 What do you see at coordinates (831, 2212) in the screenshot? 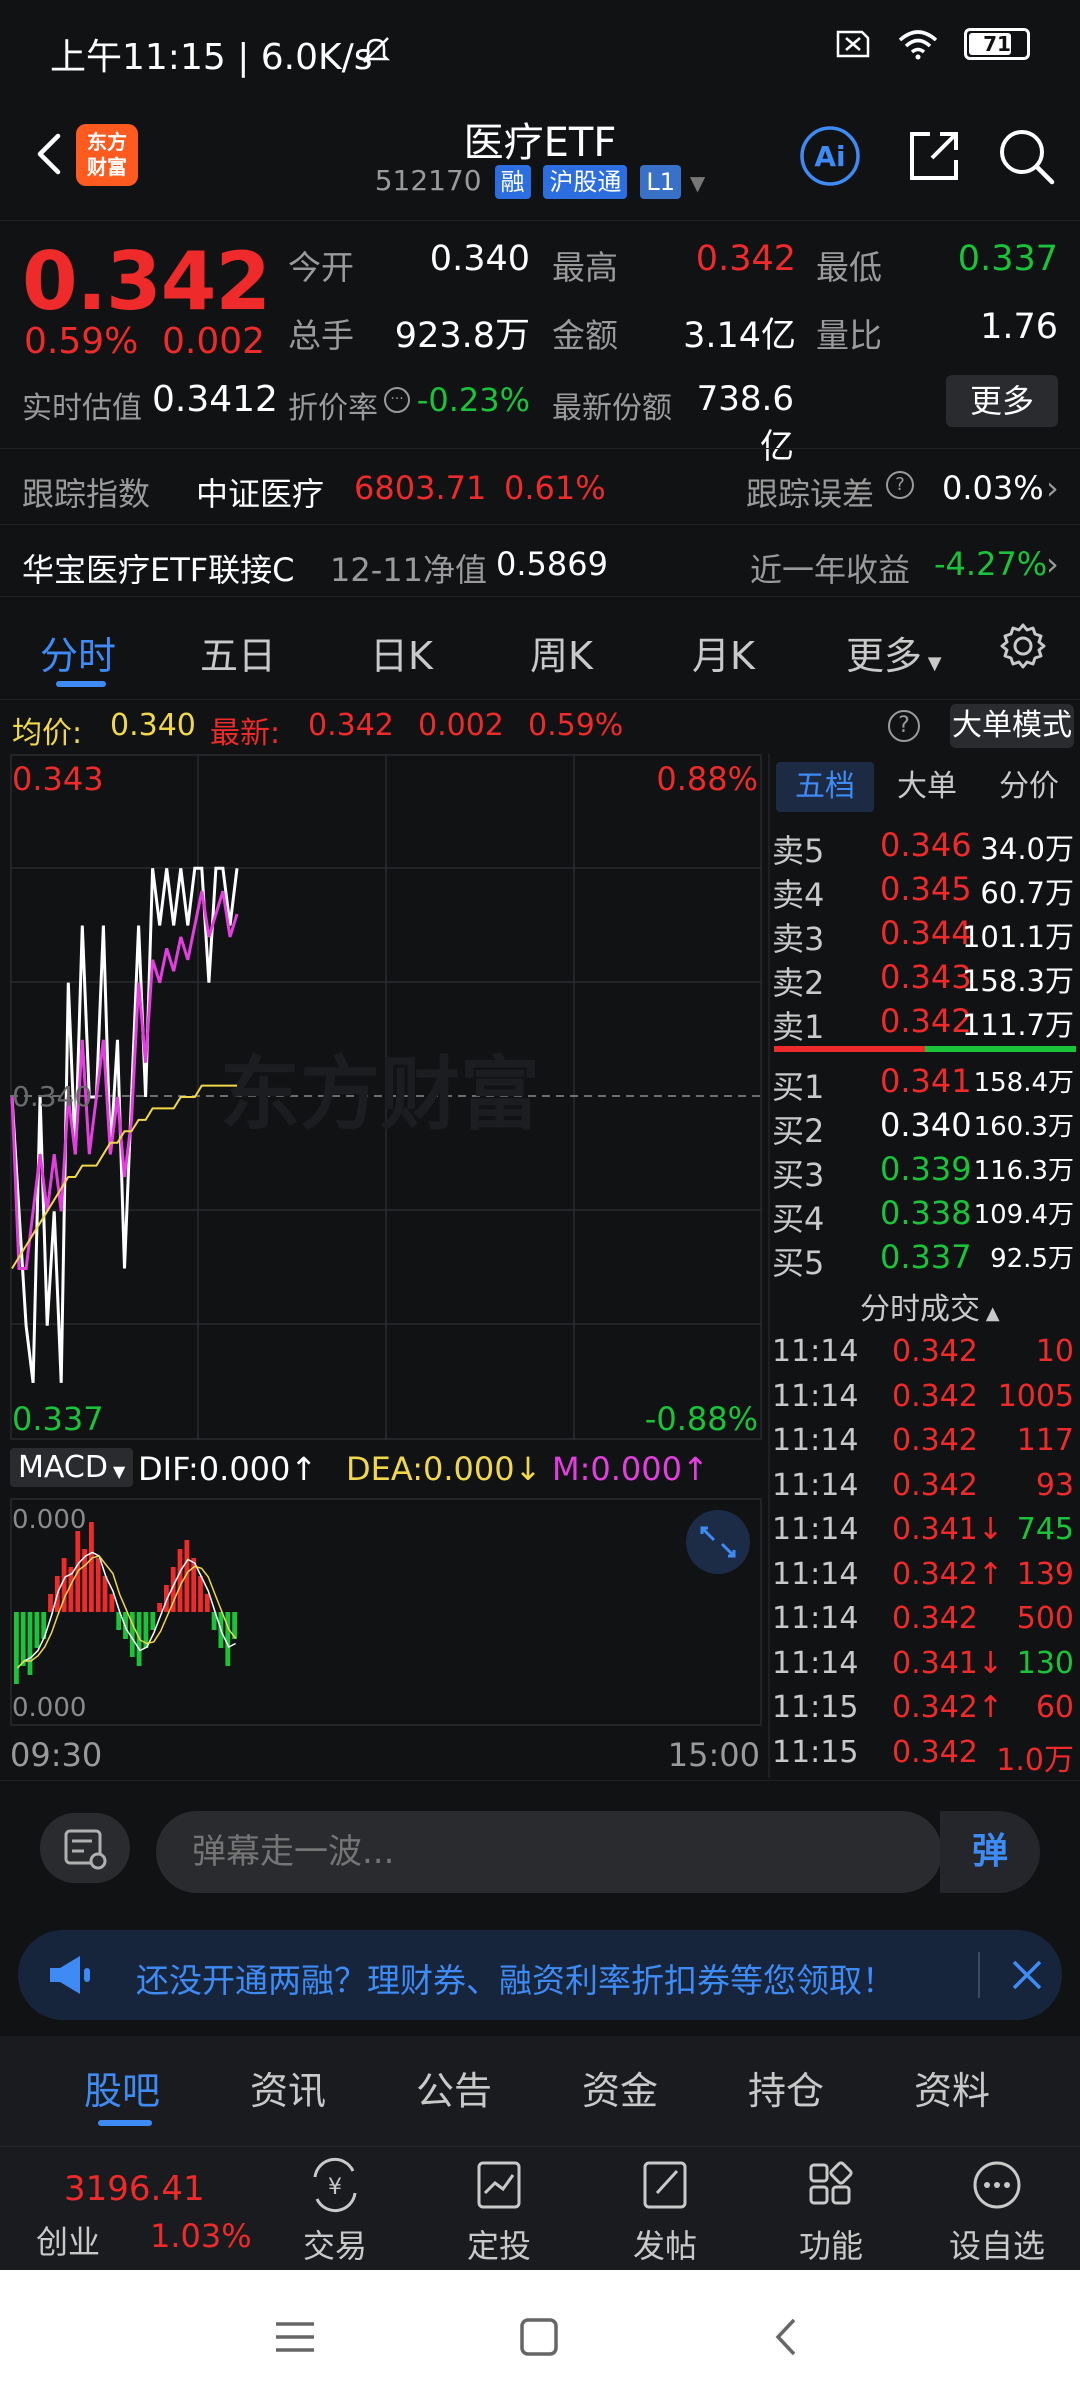
I see `functions-button: 功能` at bounding box center [831, 2212].